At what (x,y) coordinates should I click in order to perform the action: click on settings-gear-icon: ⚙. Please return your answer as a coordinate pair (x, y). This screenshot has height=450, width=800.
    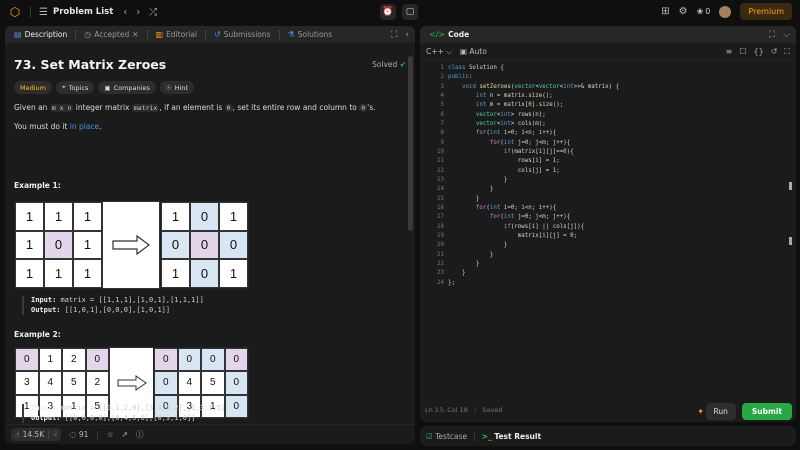
    Looking at the image, I should click on (683, 11).